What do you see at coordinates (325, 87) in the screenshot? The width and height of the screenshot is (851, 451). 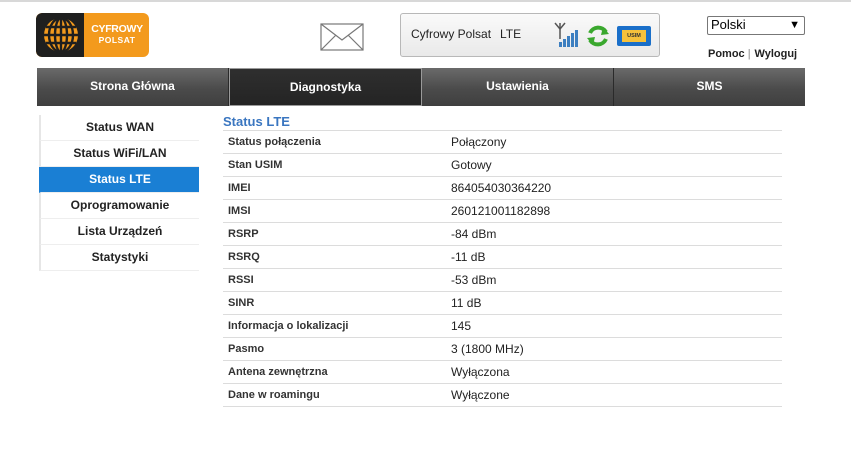 I see `tab-diagnostics: Diagnostyka` at bounding box center [325, 87].